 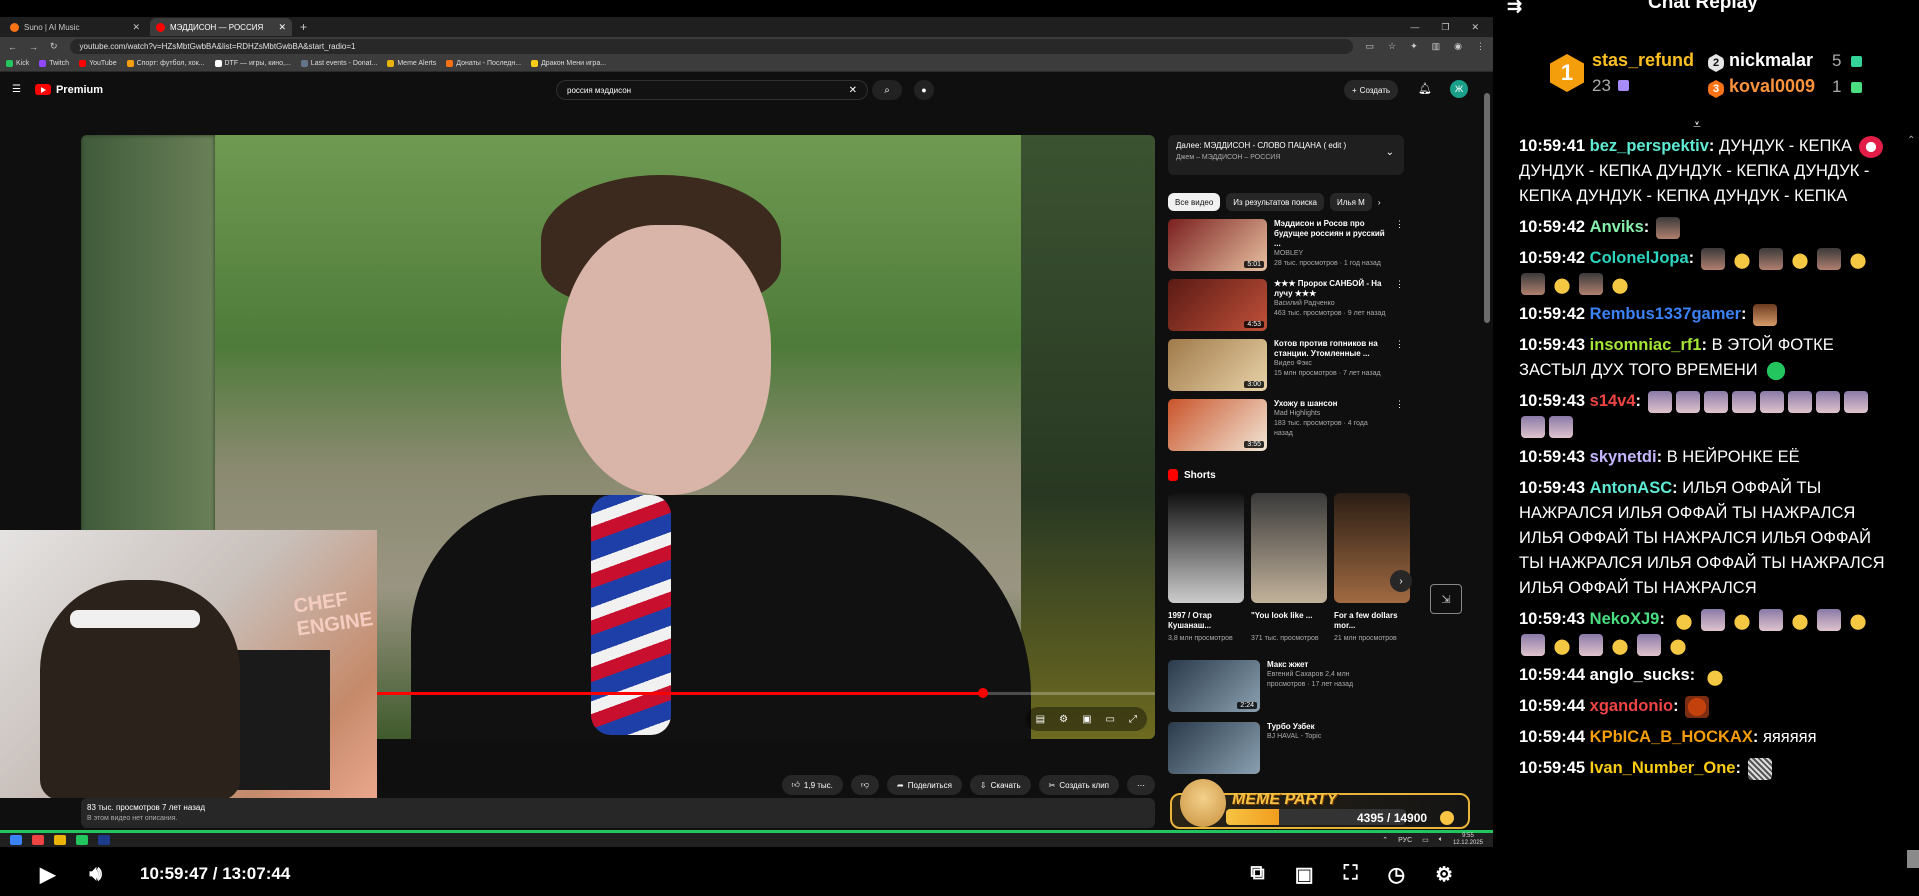 I want to click on steam-icon, so click(x=104, y=840).